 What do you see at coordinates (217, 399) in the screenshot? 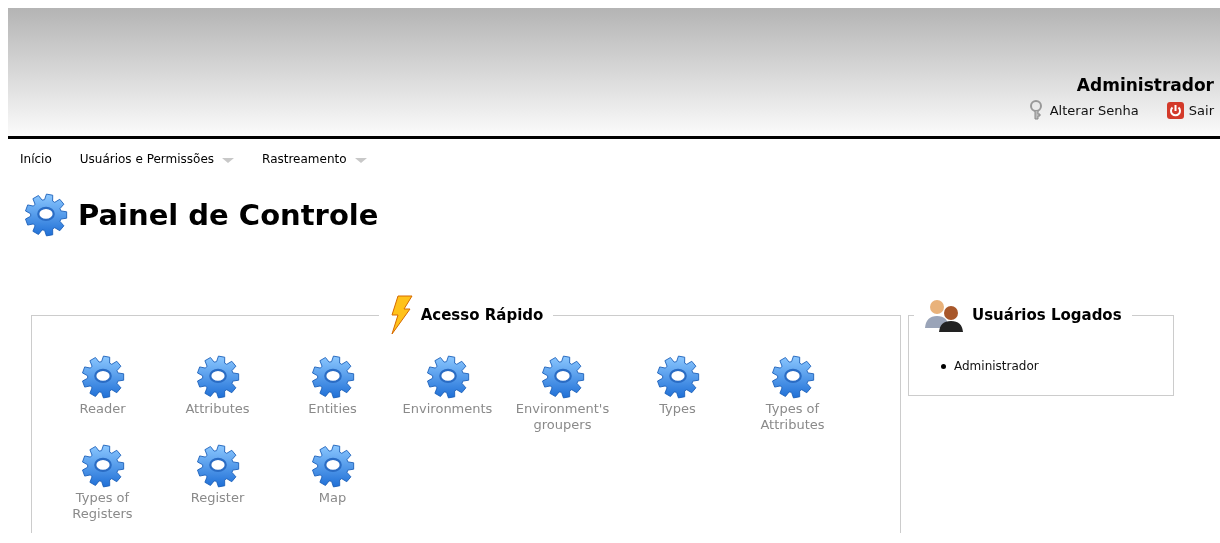
I see `quick-access-item: Attributes` at bounding box center [217, 399].